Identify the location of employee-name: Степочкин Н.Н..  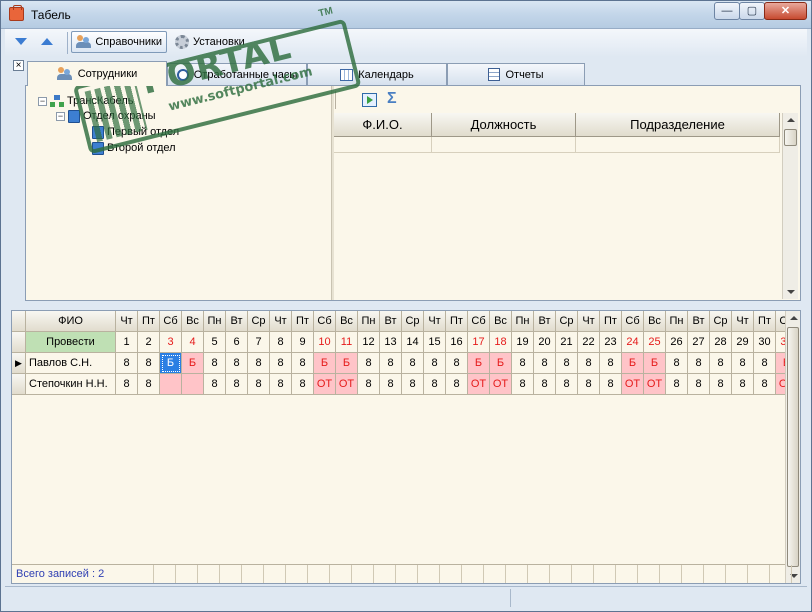
(71, 384).